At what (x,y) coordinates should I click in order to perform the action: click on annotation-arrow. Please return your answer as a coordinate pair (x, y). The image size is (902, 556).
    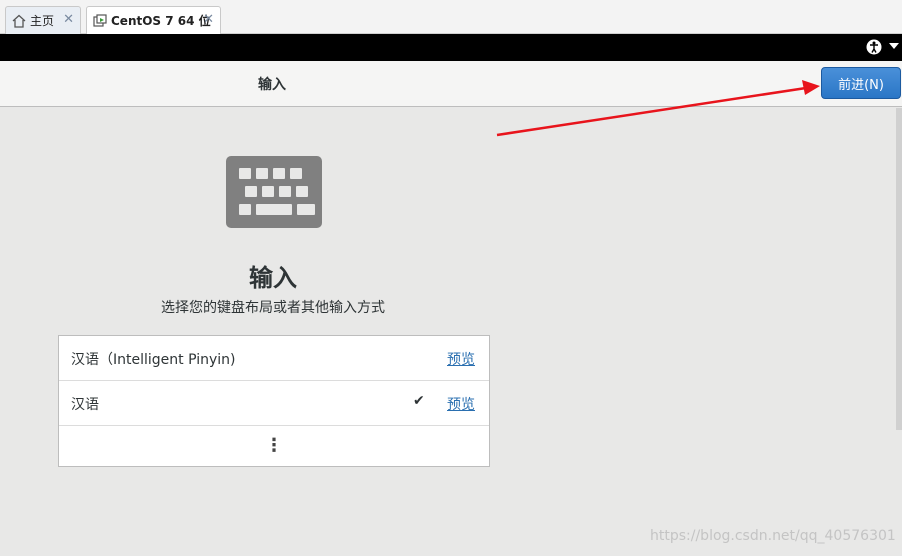
    Looking at the image, I should click on (658, 108).